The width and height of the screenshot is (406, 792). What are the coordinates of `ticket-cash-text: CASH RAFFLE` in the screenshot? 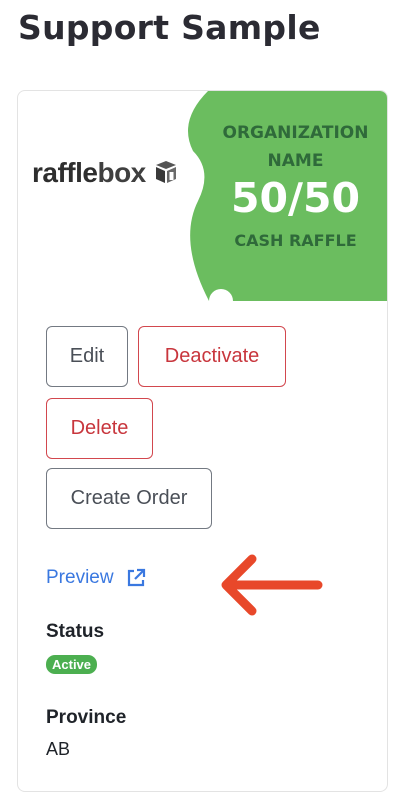 It's located at (295, 240).